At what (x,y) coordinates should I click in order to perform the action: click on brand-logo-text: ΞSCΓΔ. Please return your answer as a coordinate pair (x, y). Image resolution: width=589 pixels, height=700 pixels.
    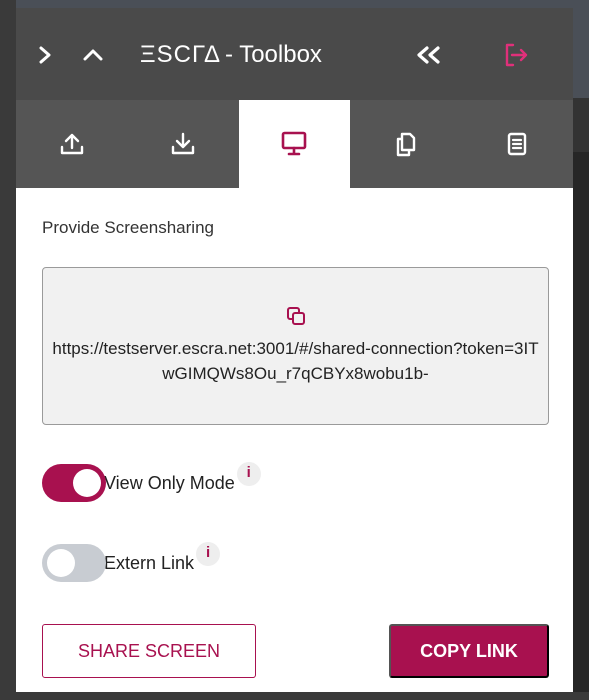
    Looking at the image, I should click on (180, 54).